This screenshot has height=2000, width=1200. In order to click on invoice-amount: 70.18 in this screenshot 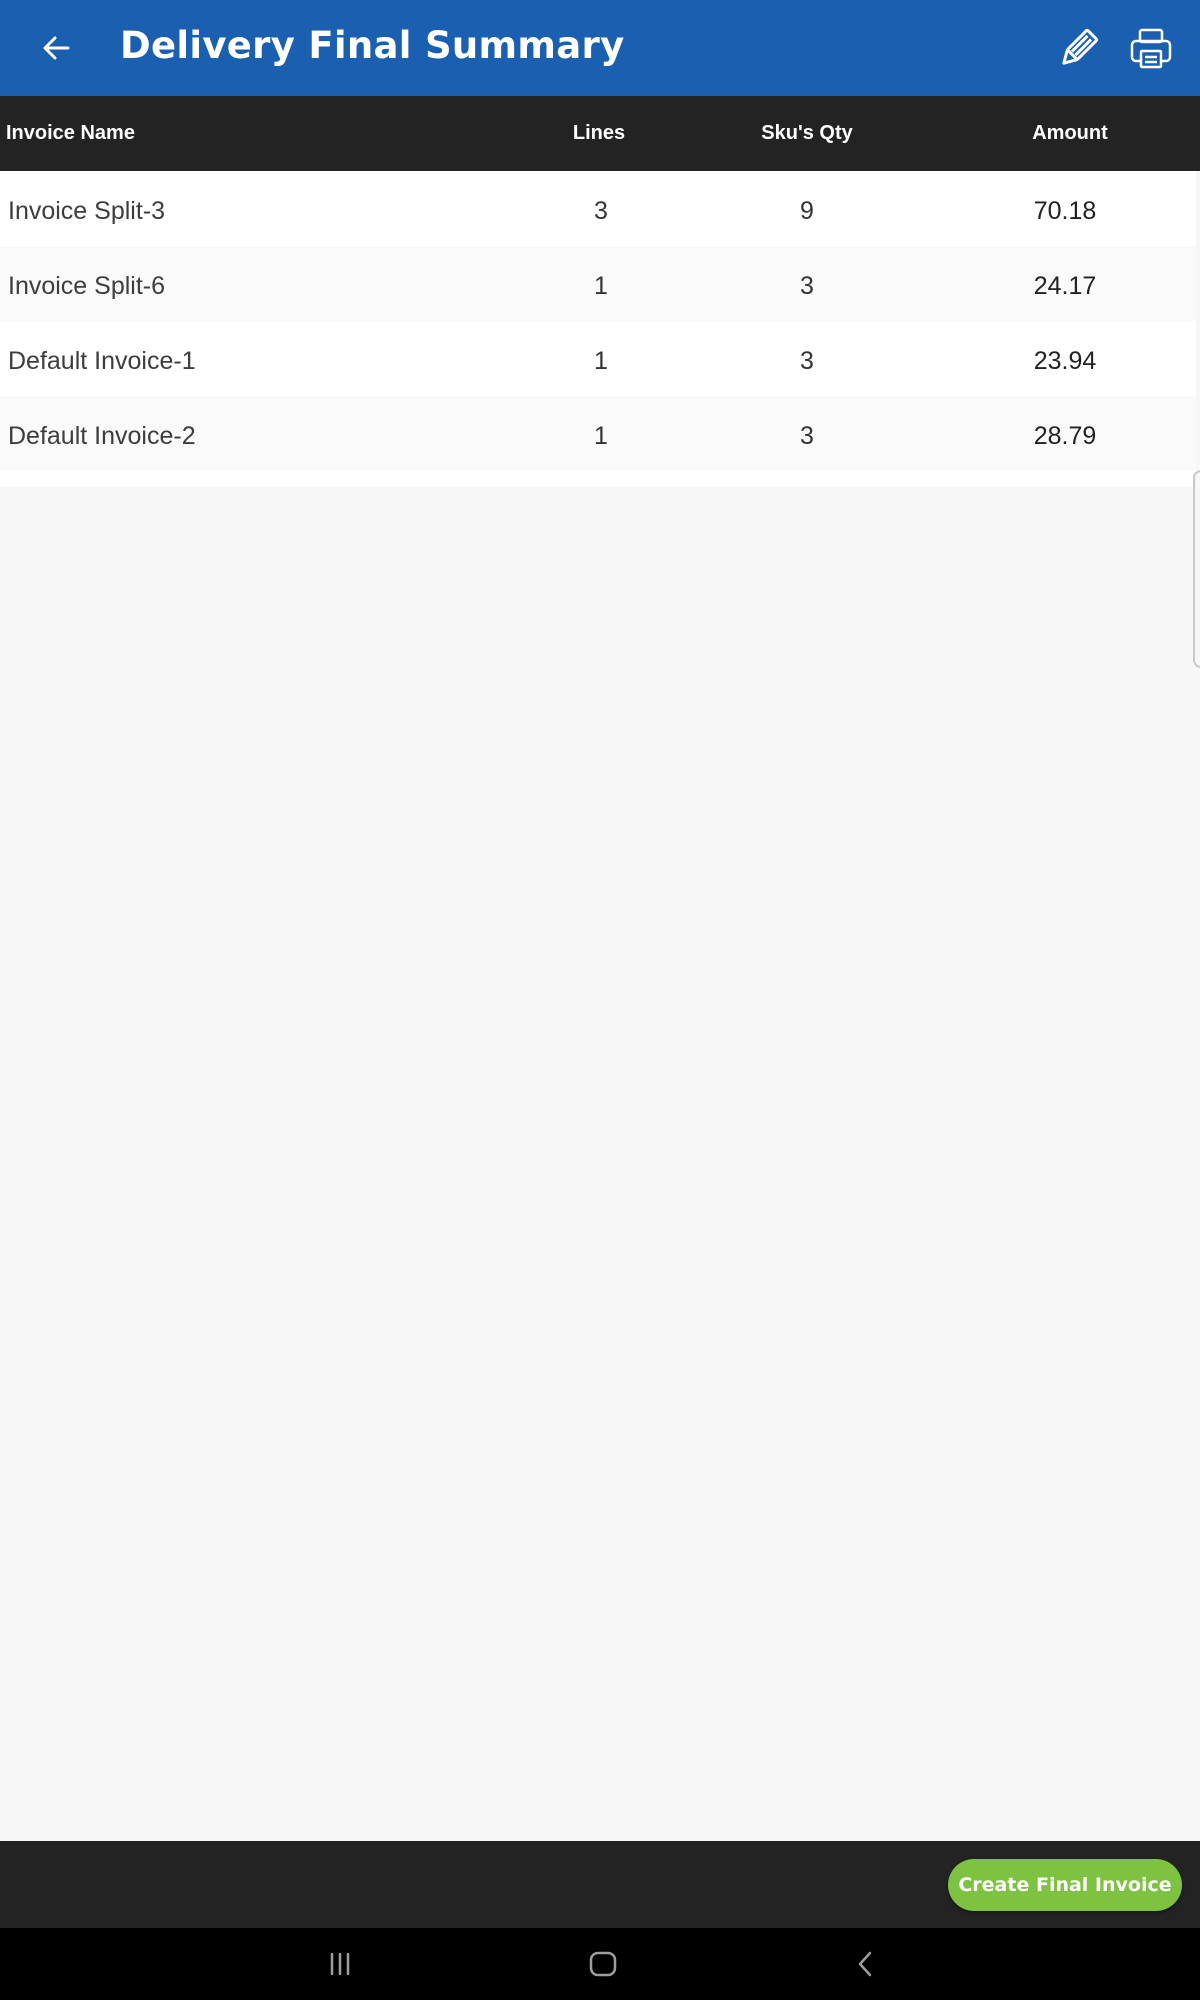, I will do `click(1065, 211)`.